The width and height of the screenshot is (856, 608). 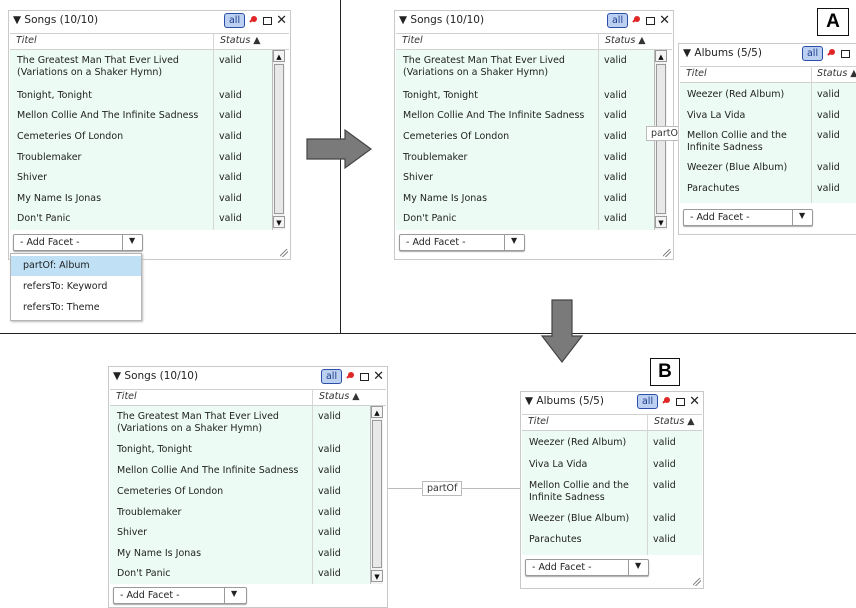 What do you see at coordinates (76, 266) in the screenshot?
I see `menu-item-partof-album: partOf: Album` at bounding box center [76, 266].